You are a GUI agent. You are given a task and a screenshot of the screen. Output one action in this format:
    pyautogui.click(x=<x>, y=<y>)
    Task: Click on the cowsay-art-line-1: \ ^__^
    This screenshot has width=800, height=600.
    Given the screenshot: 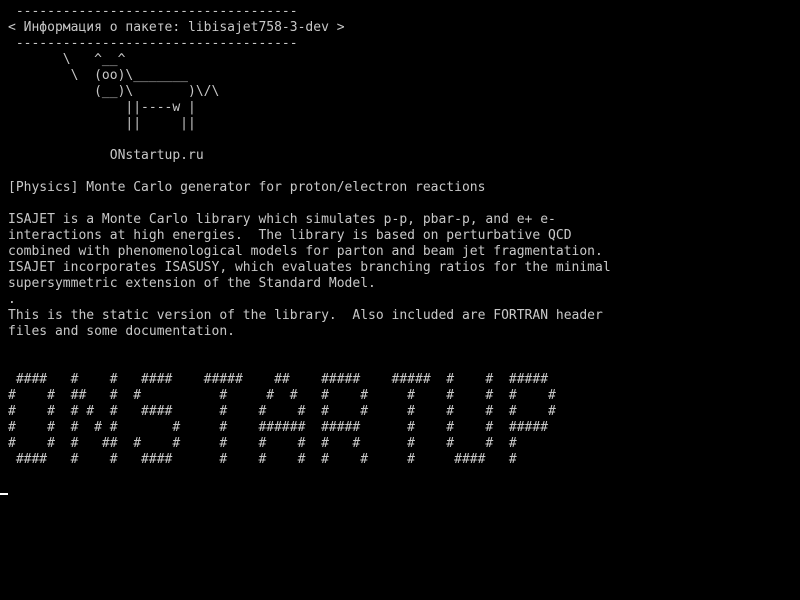 What is the action you would take?
    pyautogui.click(x=67, y=59)
    